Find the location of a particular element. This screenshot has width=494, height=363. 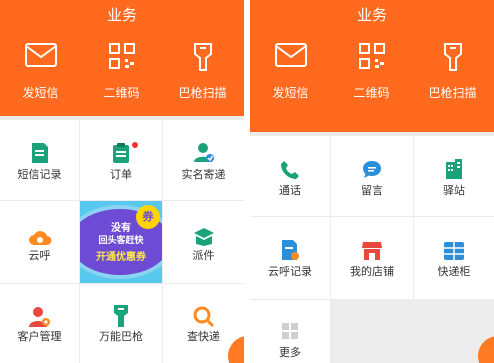

sms-record-button: 短信记录 is located at coordinates (39, 160).